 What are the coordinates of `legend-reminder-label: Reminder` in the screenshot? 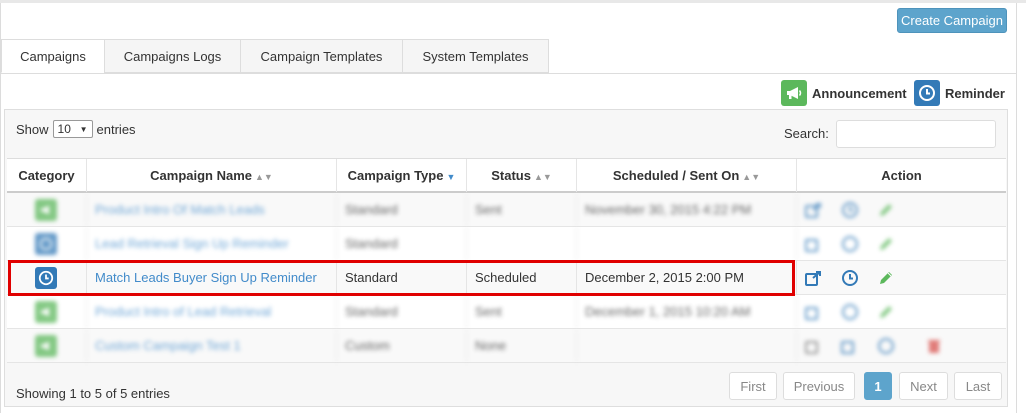 It's located at (975, 93).